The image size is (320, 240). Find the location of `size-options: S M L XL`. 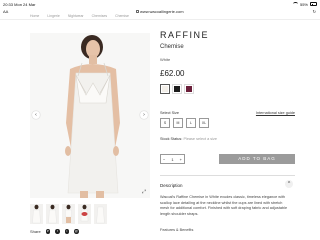

size-options: S M L XL is located at coordinates (184, 123).